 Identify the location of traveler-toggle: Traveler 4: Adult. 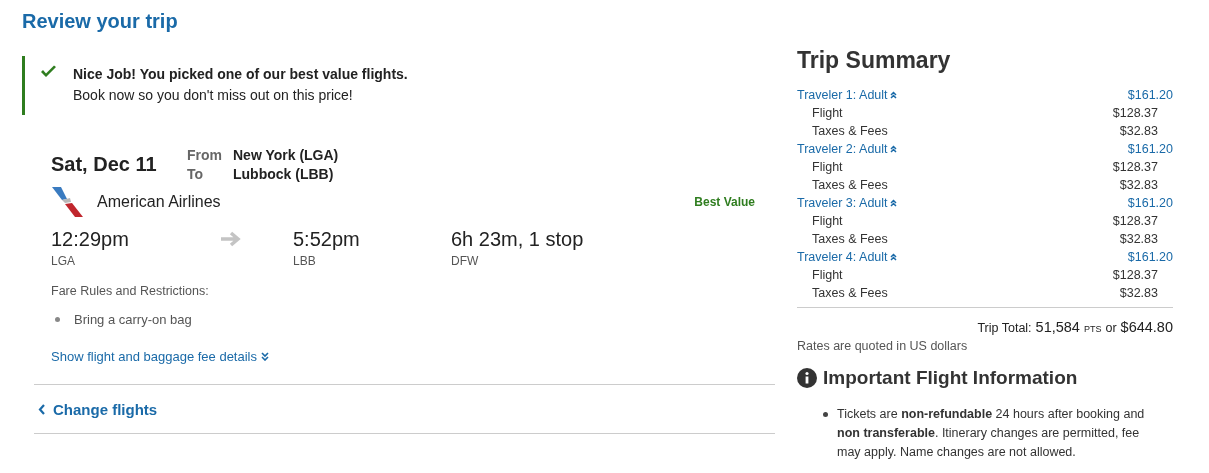
(847, 257).